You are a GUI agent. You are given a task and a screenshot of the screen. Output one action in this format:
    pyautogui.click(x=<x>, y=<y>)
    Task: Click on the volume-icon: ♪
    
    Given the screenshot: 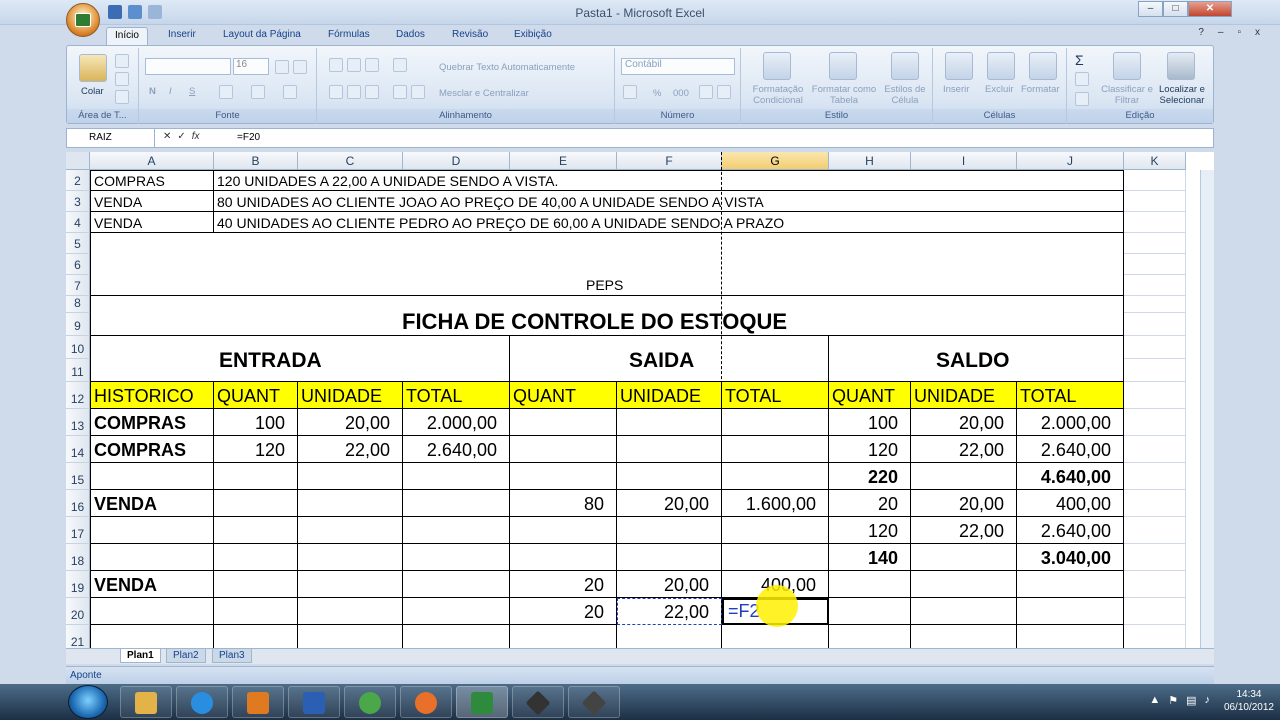 What is the action you would take?
    pyautogui.click(x=1208, y=700)
    